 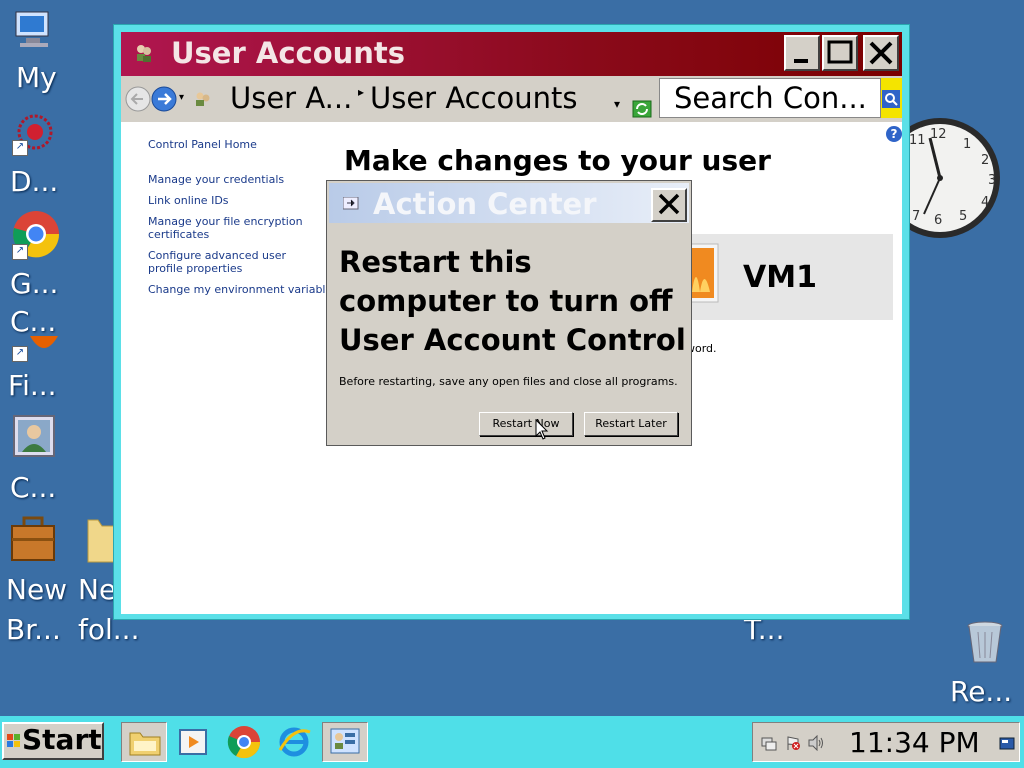 What do you see at coordinates (914, 743) in the screenshot?
I see `clock-time: 11:34 PM` at bounding box center [914, 743].